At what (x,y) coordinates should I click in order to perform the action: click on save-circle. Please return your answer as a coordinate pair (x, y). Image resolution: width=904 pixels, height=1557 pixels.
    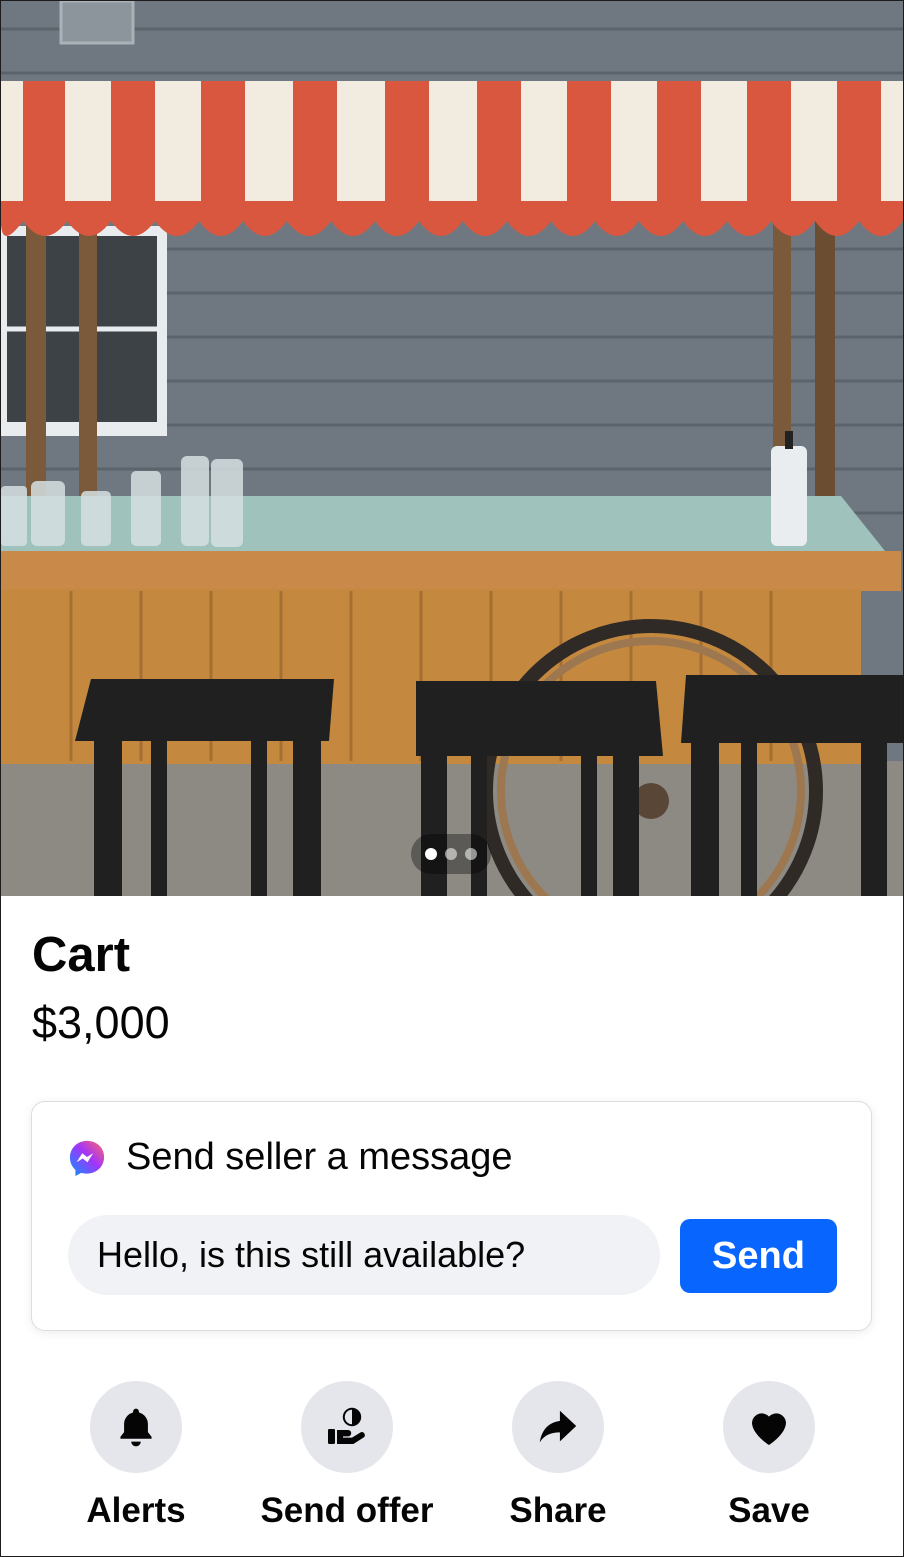
    Looking at the image, I should click on (769, 1427).